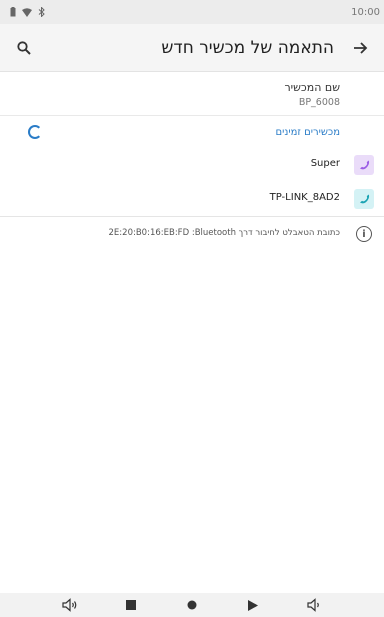 The height and width of the screenshot is (617, 384). I want to click on recents-button, so click(131, 605).